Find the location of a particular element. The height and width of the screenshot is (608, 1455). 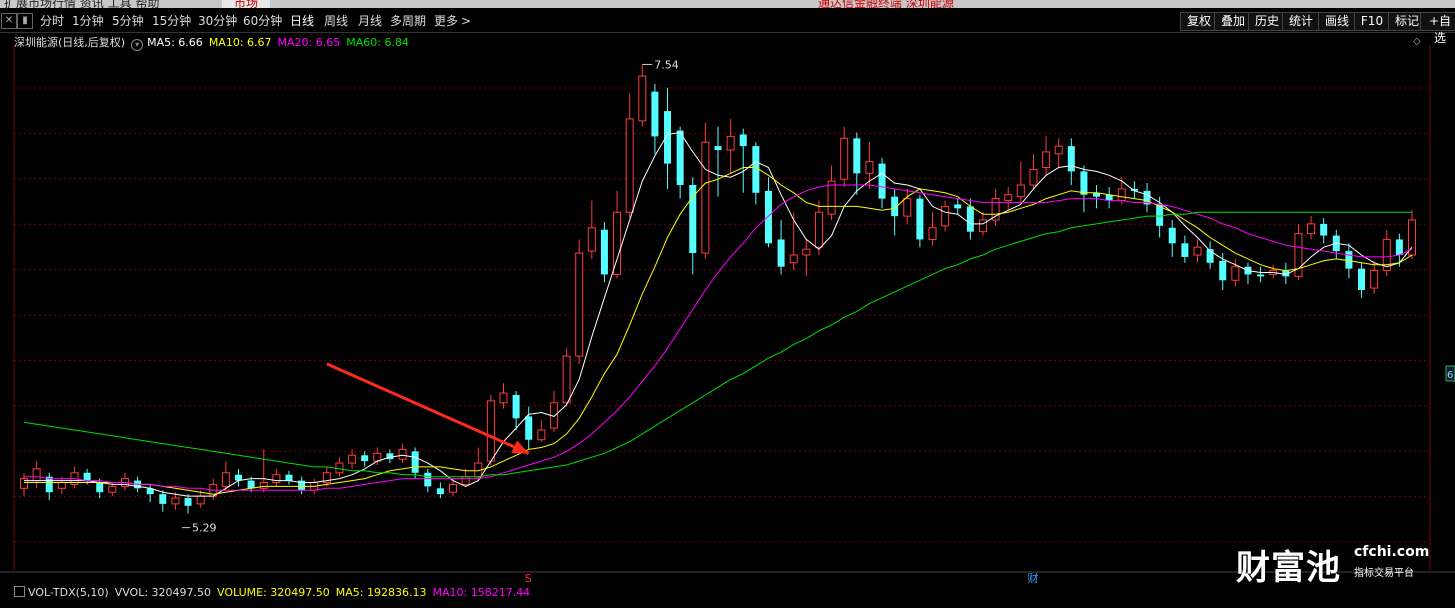

high-price-label: 7.54 is located at coordinates (666, 64).